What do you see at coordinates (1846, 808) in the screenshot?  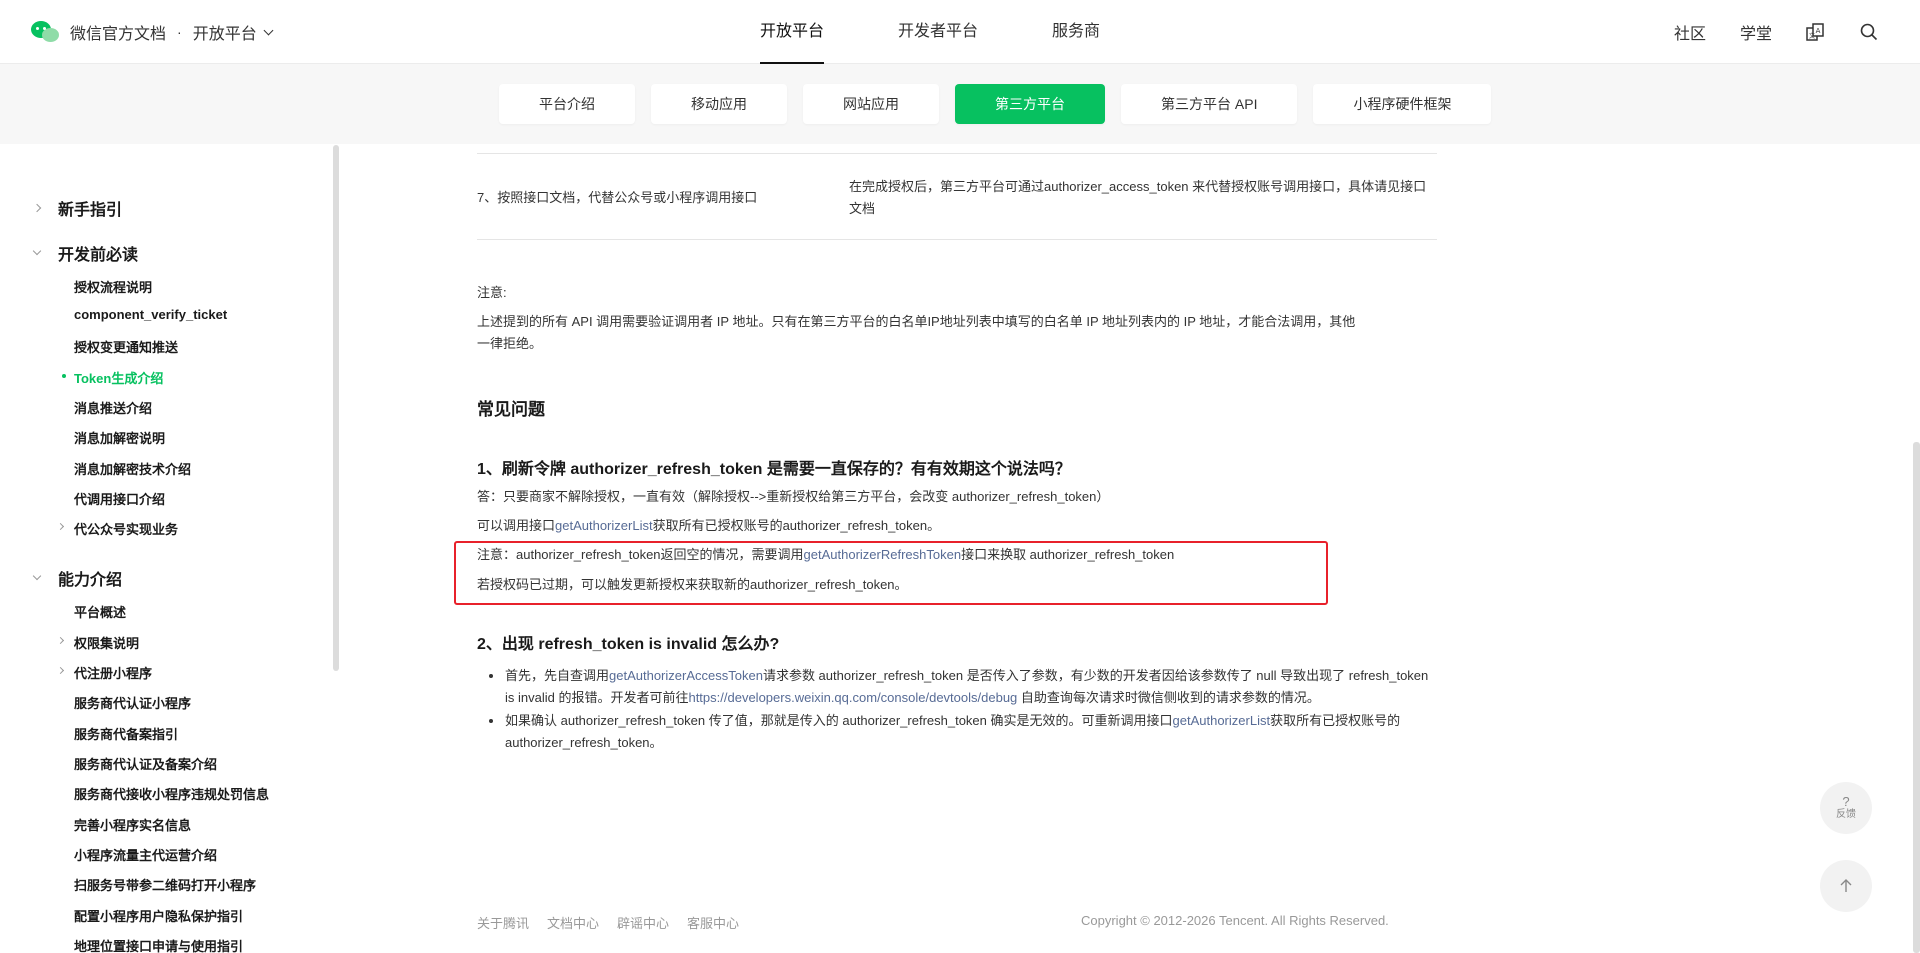 I see `feedback-button: ? 反馈` at bounding box center [1846, 808].